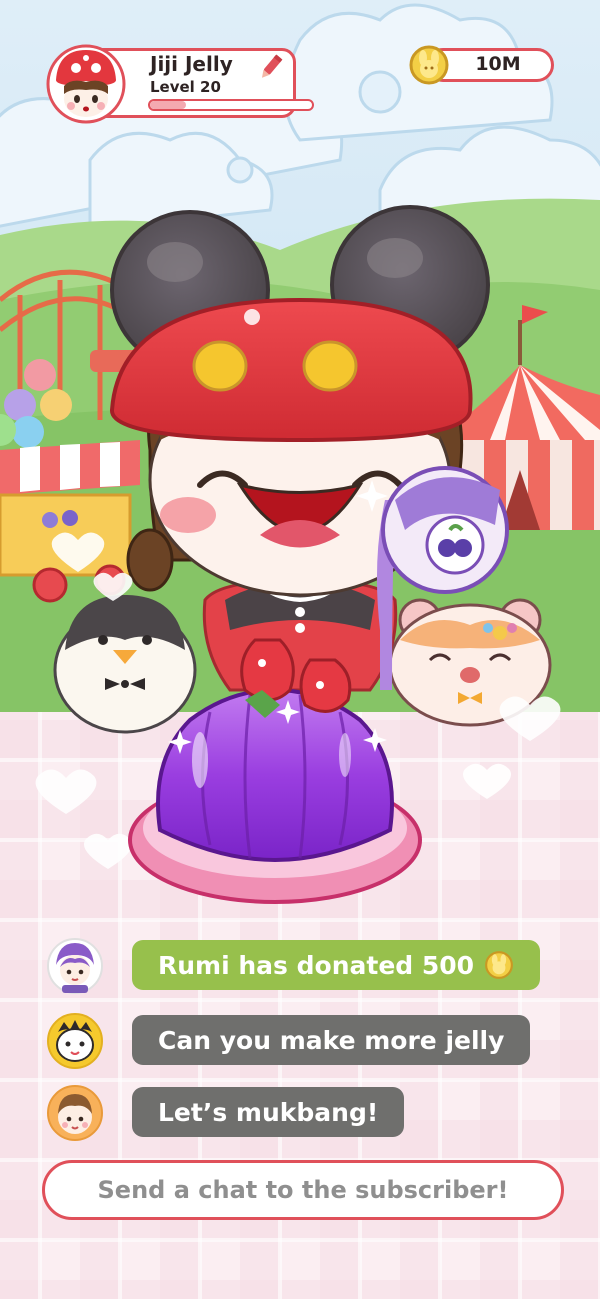 The image size is (600, 1299). I want to click on chat-text: Can you make more jelly, so click(331, 1040).